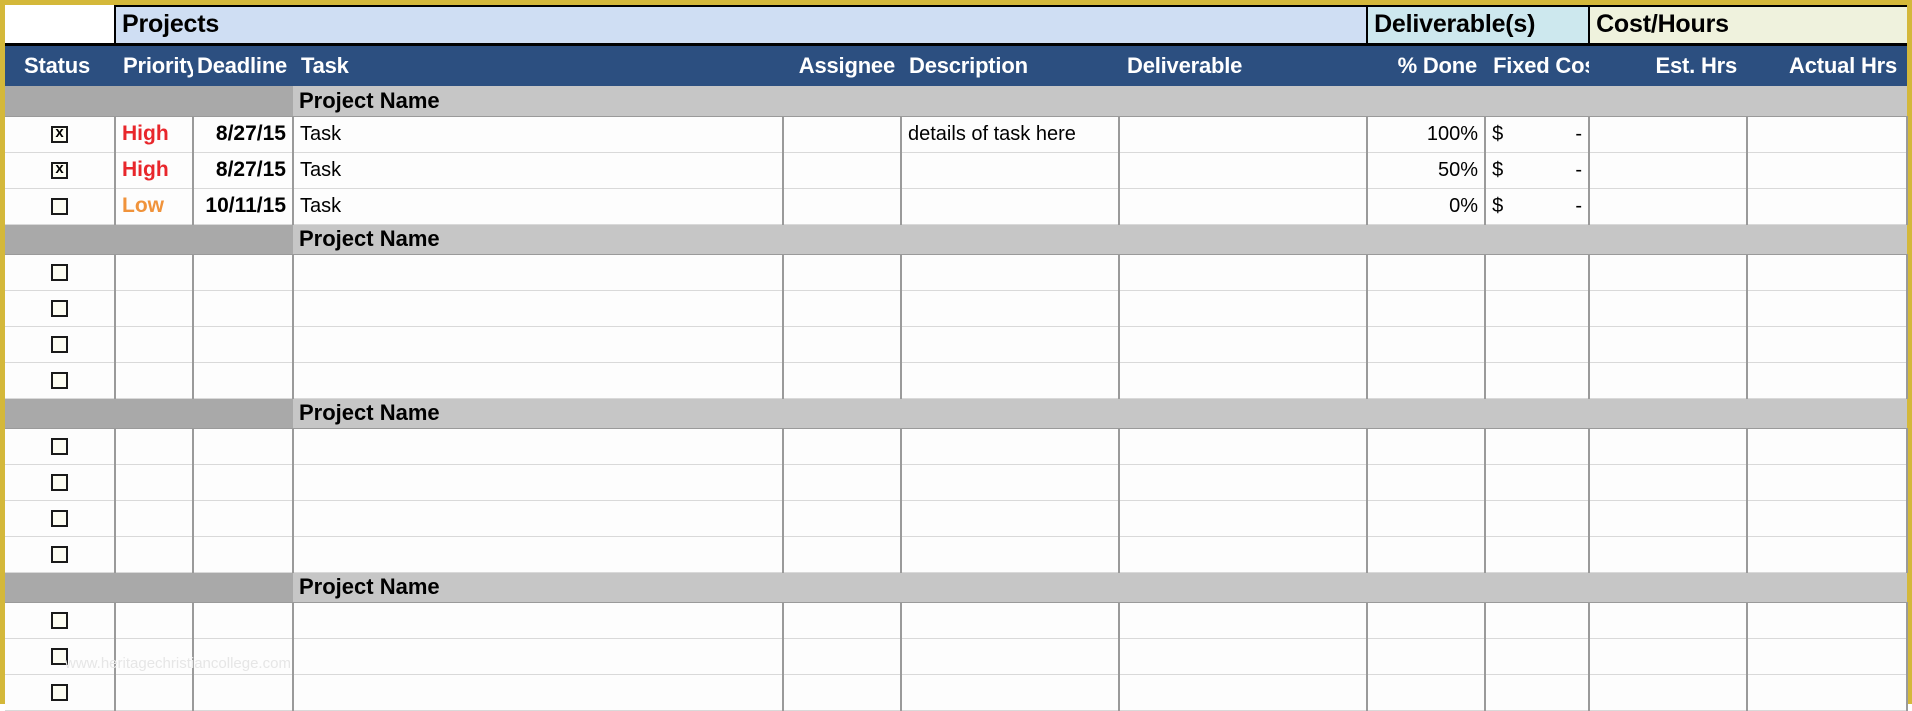  Describe the element at coordinates (154, 65) in the screenshot. I see `column-header-priority: Priority` at that location.